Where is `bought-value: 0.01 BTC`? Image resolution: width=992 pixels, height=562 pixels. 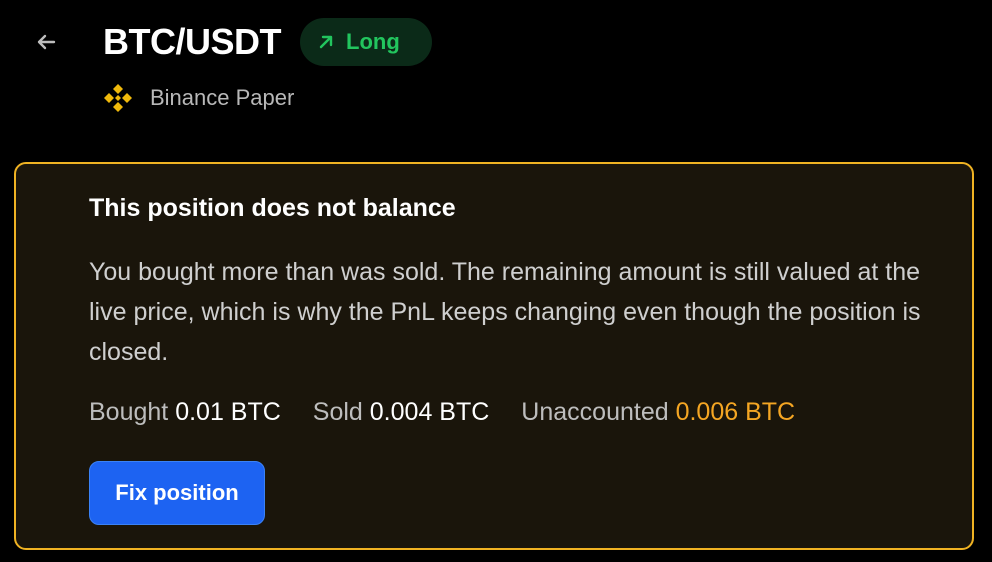
bought-value: 0.01 BTC is located at coordinates (228, 412).